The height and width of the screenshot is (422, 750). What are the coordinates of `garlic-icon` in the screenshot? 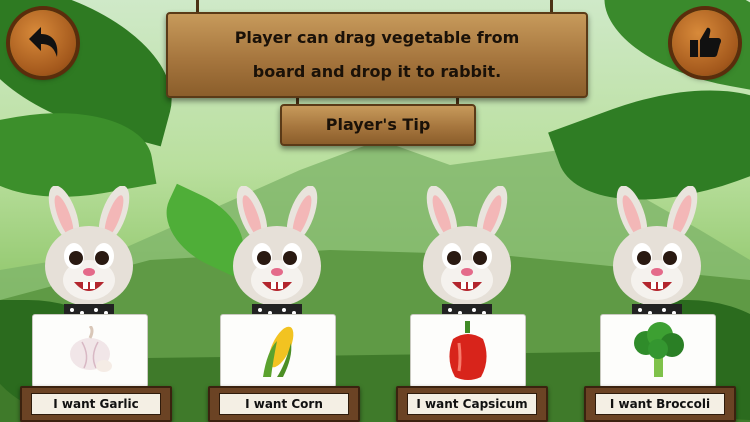 It's located at (91, 349).